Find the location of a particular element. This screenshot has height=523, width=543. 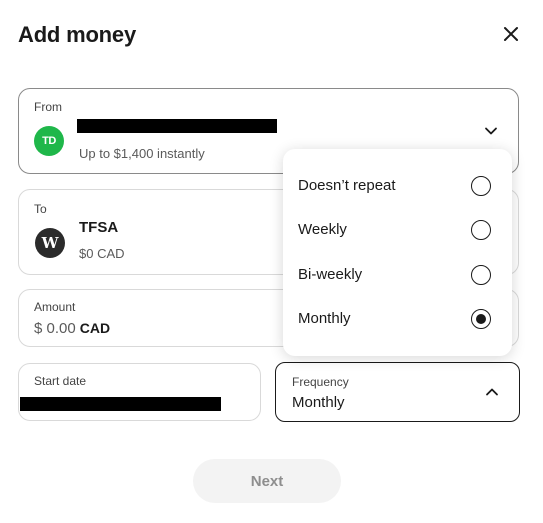

amount-currency: CAD is located at coordinates (95, 328).